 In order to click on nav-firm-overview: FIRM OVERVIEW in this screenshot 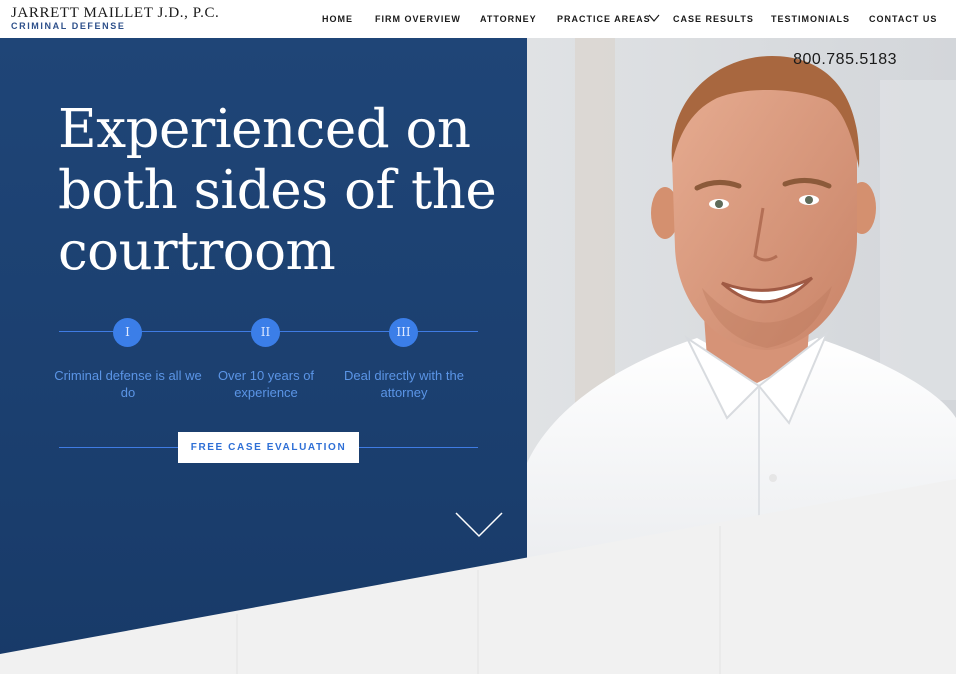, I will do `click(418, 19)`.